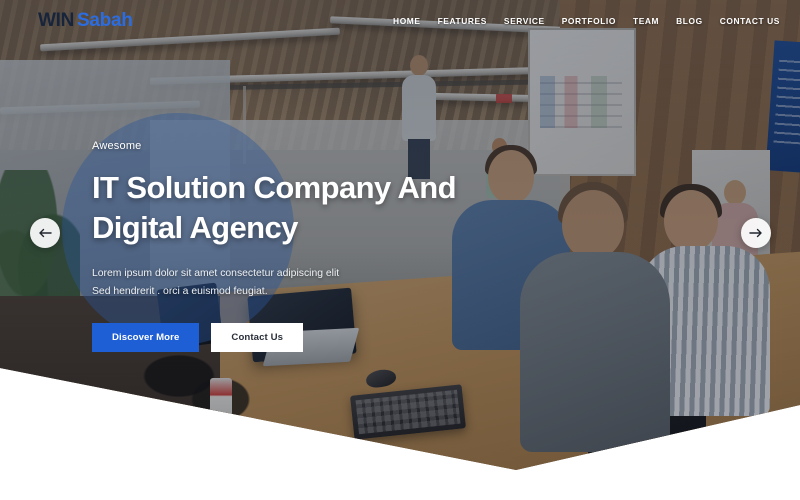 The height and width of the screenshot is (500, 800). I want to click on contact-us-button: Contact Us, so click(257, 337).